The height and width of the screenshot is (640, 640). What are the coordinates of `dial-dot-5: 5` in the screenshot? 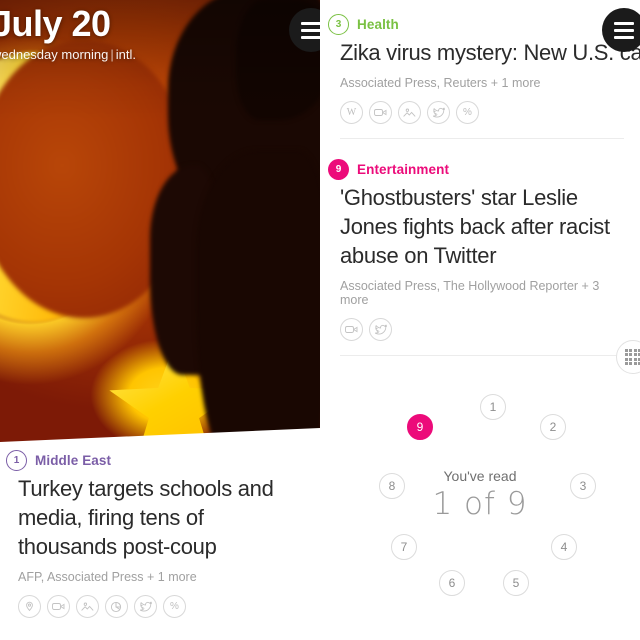 It's located at (516, 583).